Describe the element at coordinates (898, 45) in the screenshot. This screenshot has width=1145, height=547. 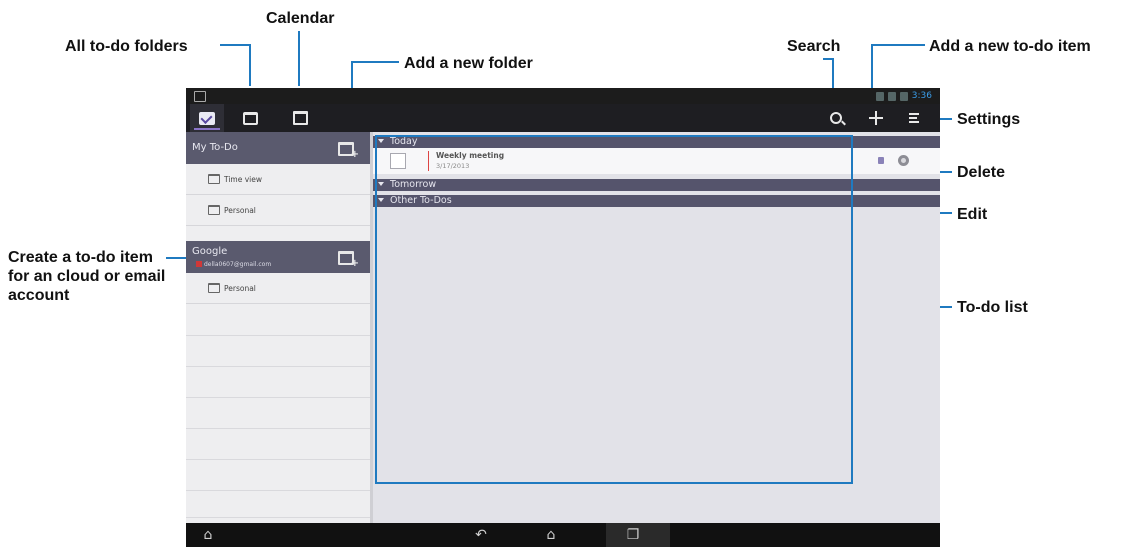
I see `leader-add-item-h` at that location.